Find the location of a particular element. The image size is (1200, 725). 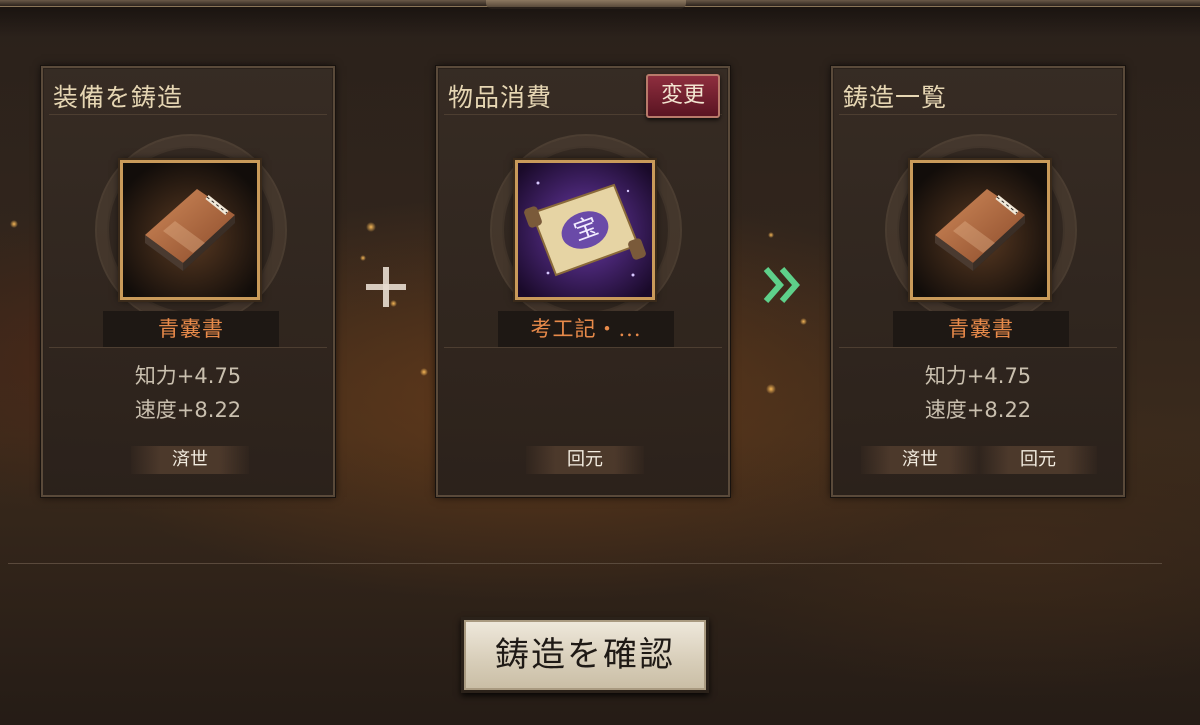

equip-panel: 装備を鋳造 青嚢書 知力+4.75 速度+8.22 済世 is located at coordinates (188, 281).